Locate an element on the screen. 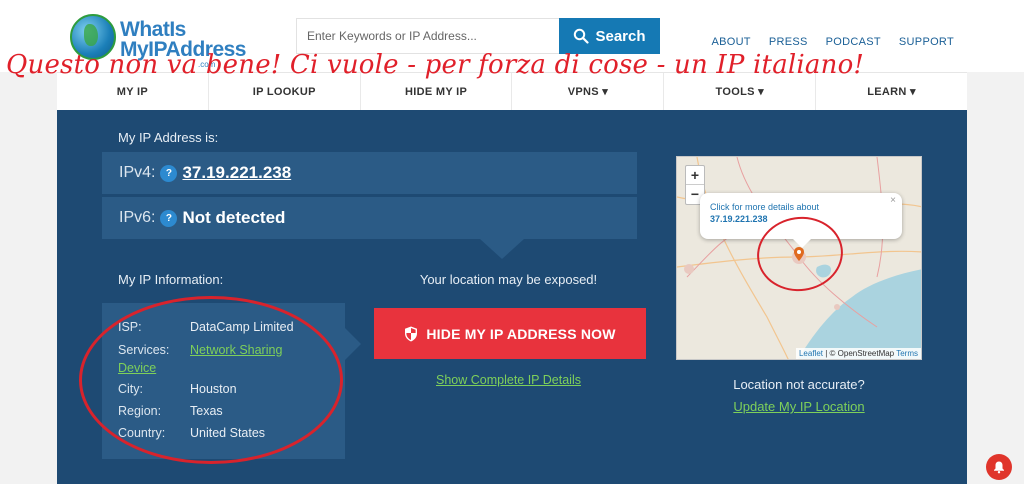 The image size is (1024, 484). ipv6-value: Not detected is located at coordinates (234, 217).